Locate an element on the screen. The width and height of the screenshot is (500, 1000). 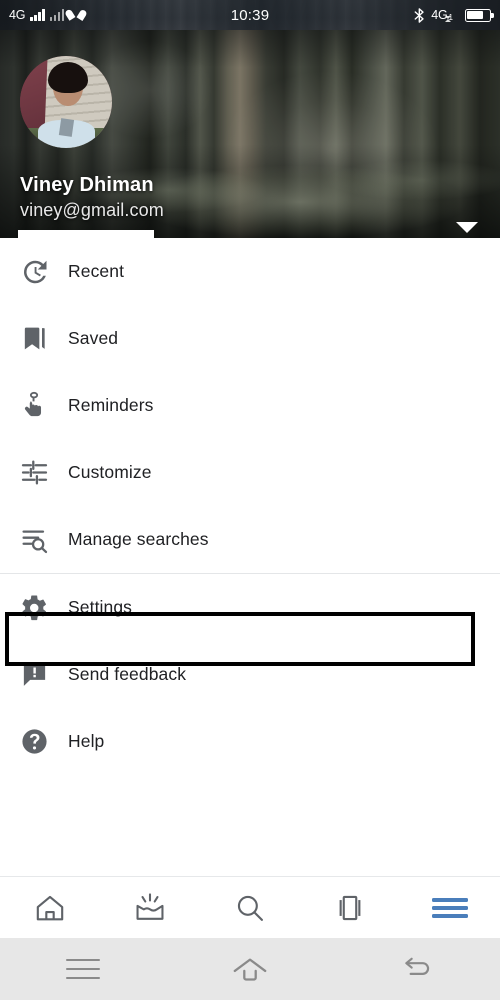
bottom-nav-updates is located at coordinates (150, 907).